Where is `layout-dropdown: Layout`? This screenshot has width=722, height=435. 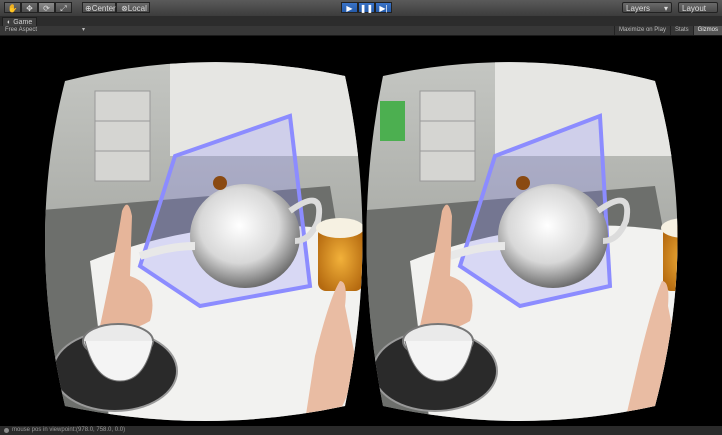 layout-dropdown: Layout is located at coordinates (698, 7).